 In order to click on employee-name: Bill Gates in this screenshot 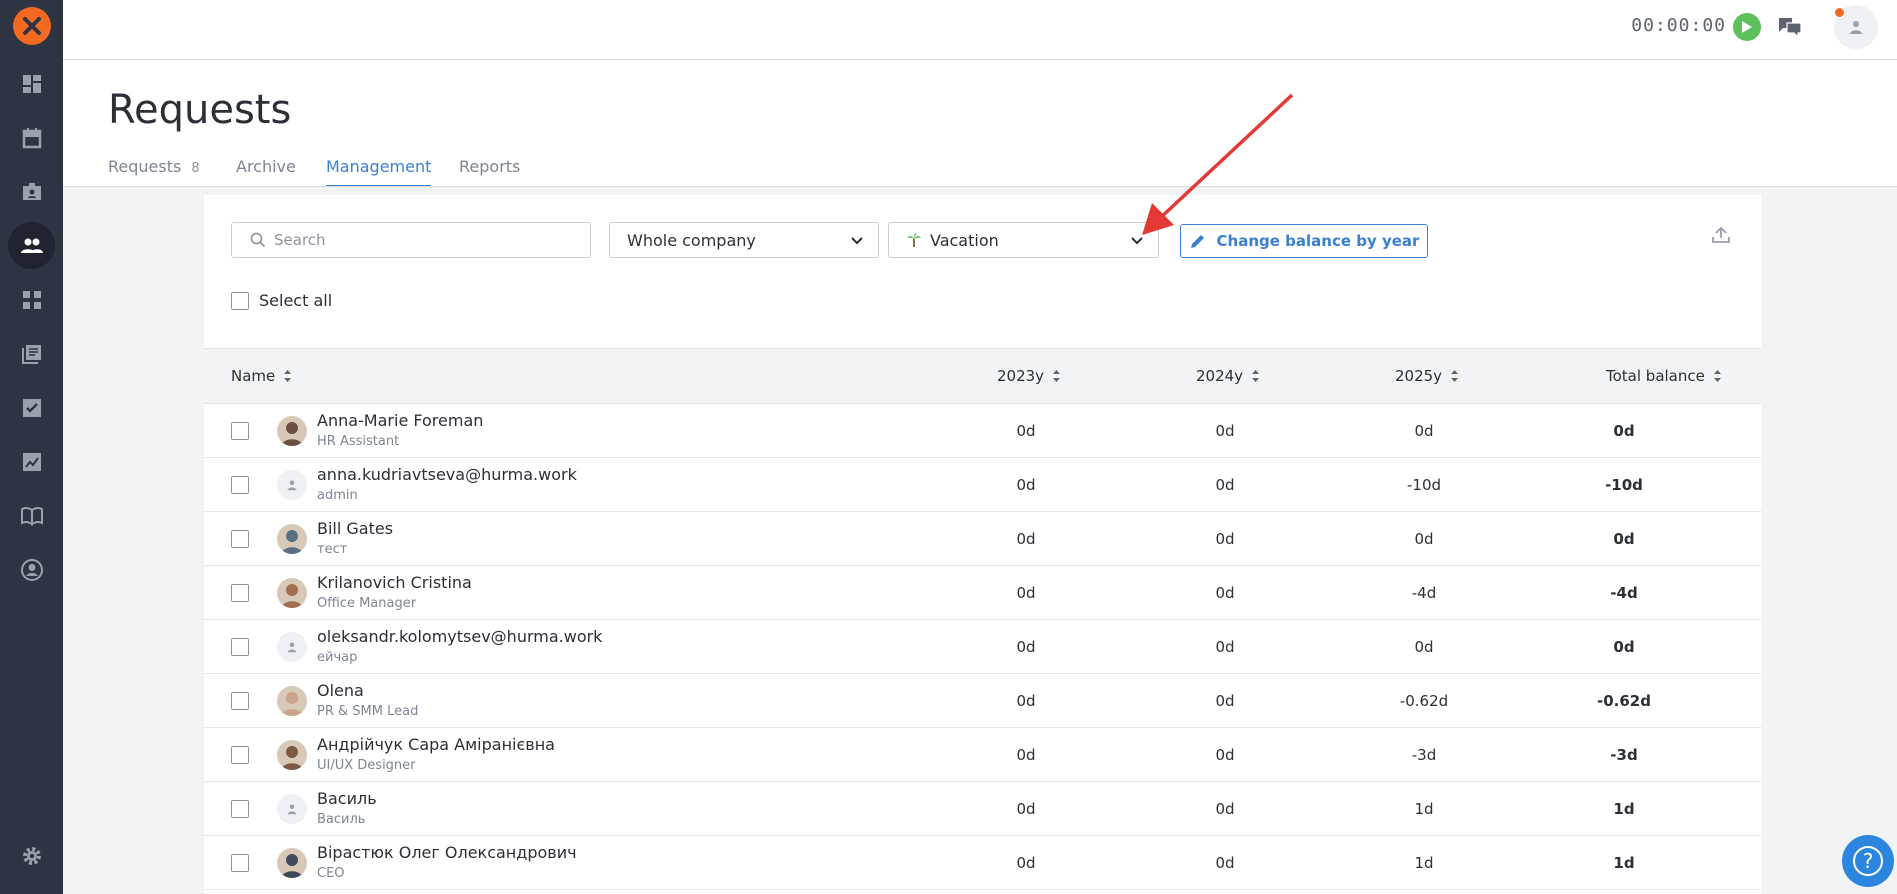, I will do `click(355, 528)`.